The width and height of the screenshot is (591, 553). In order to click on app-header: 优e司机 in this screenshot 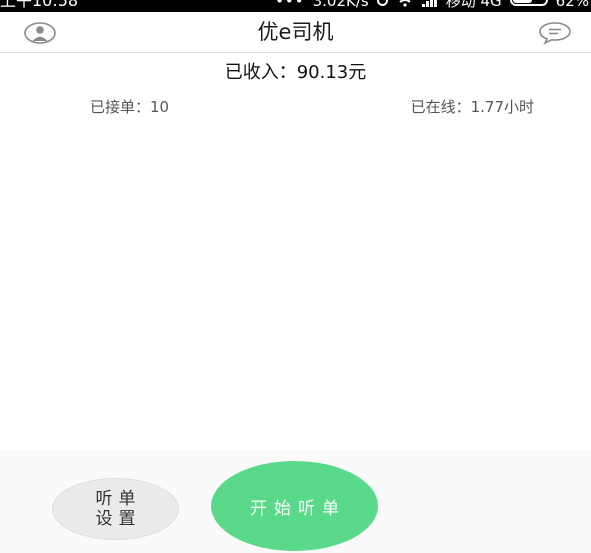, I will do `click(295, 32)`.